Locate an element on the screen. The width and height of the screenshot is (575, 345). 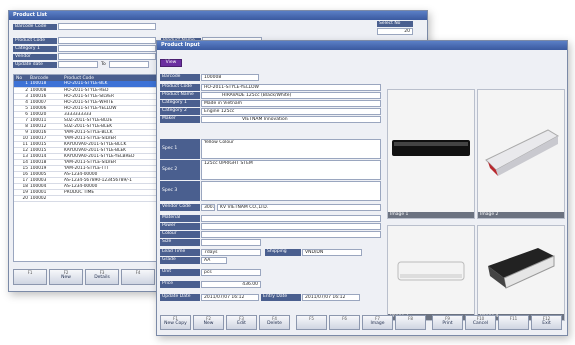
tv-image is located at coordinates (431, 148).